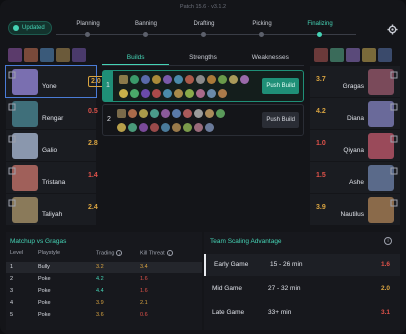 This screenshot has width=406, height=334. Describe the element at coordinates (203, 86) in the screenshot. I see `build-option: 1 Push Build` at that location.